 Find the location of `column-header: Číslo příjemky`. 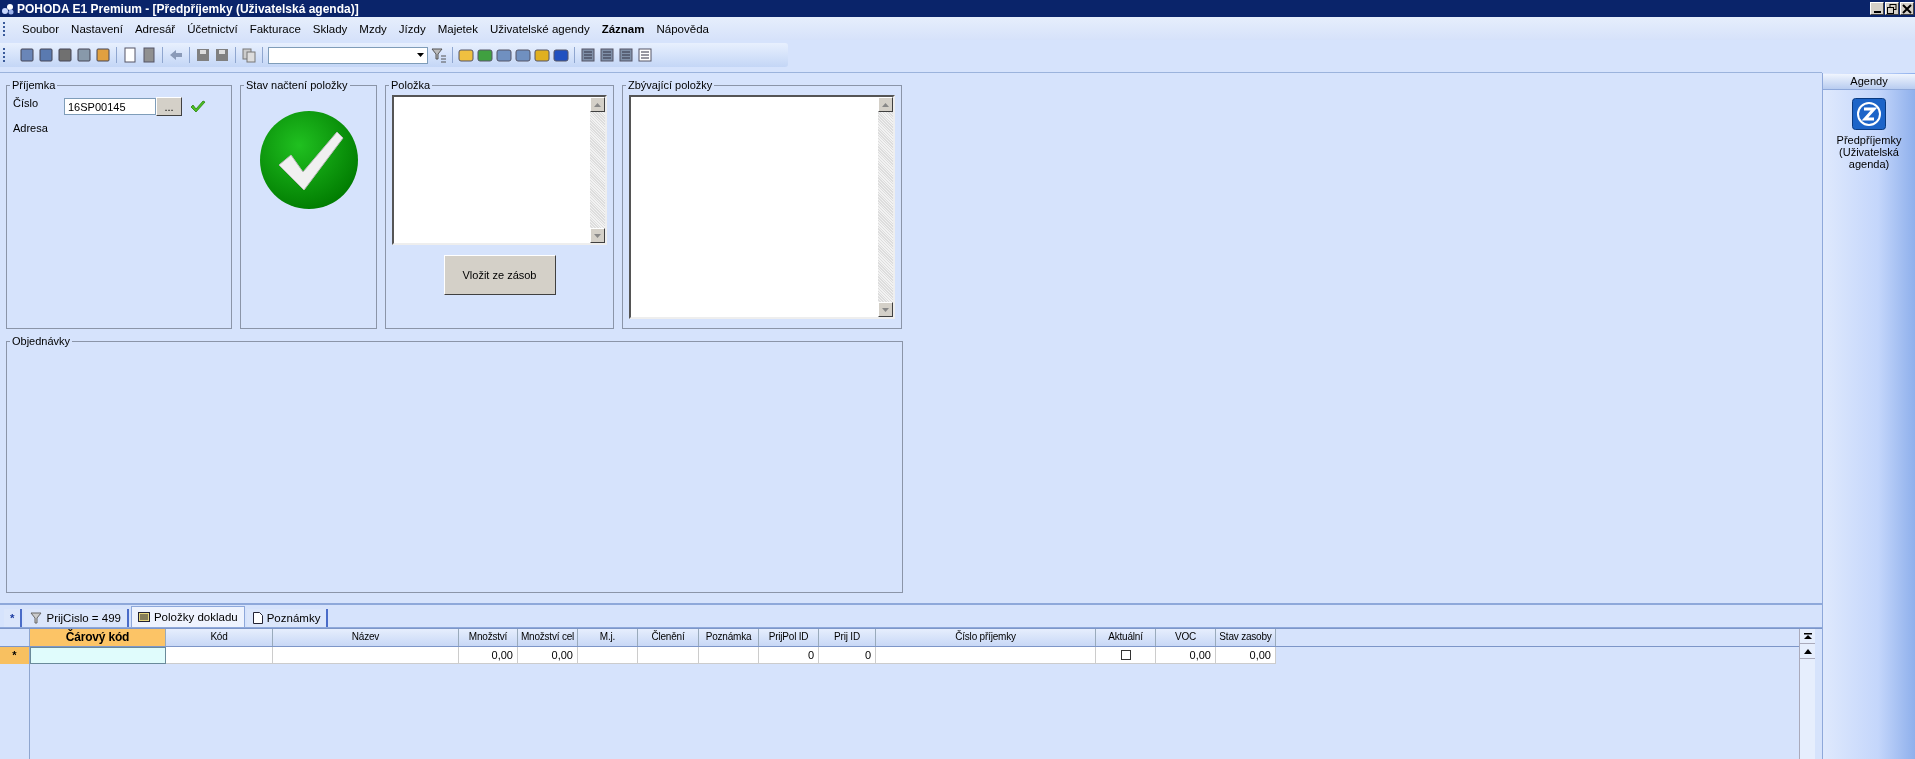

column-header: Číslo příjemky is located at coordinates (986, 637).